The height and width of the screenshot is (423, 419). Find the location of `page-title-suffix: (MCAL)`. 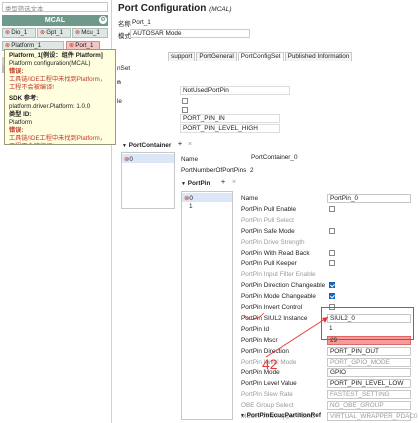

page-title-suffix: (MCAL) is located at coordinates (220, 9).